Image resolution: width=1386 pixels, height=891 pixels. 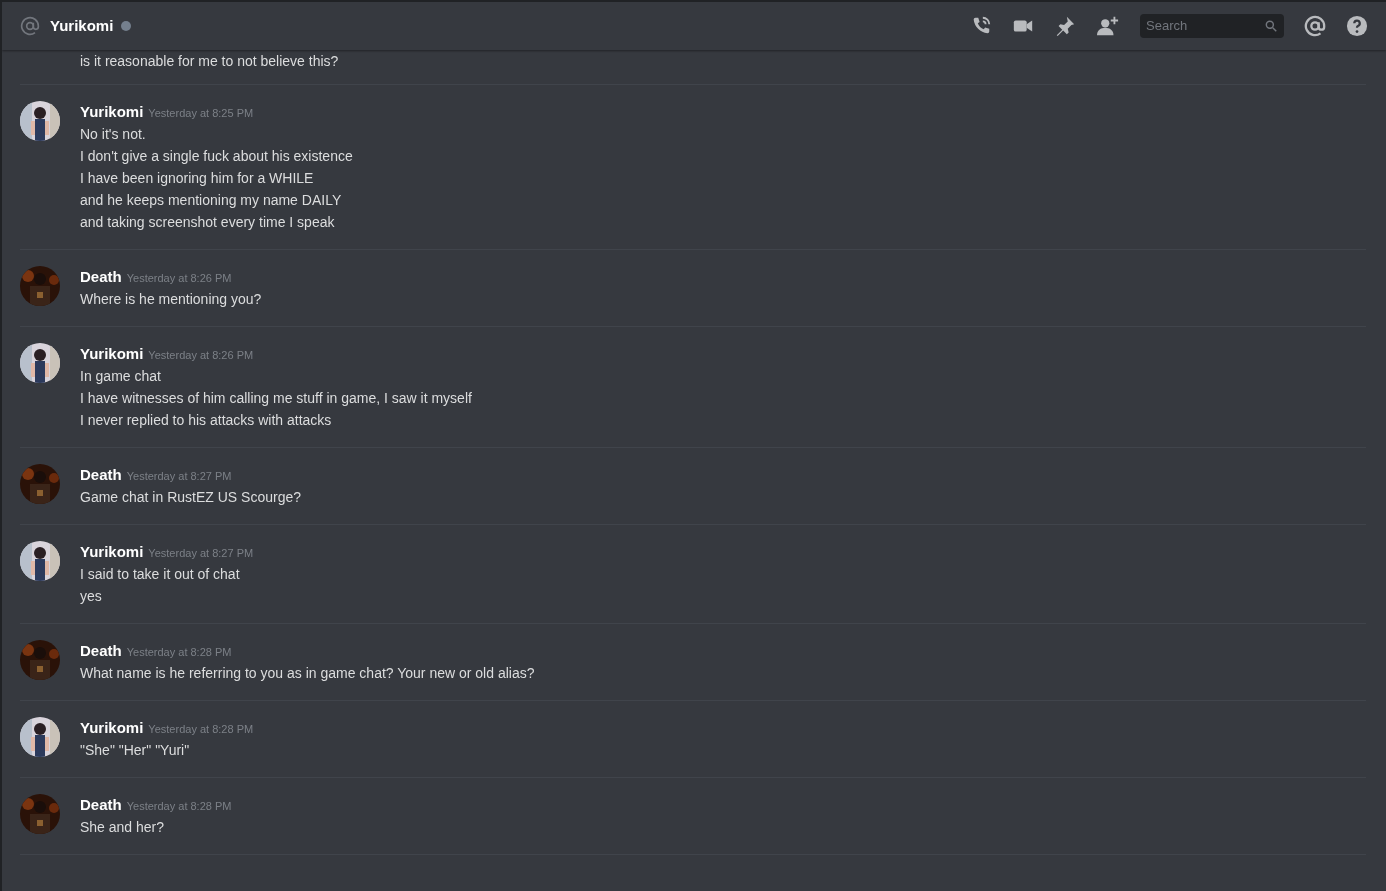 What do you see at coordinates (82, 25) in the screenshot?
I see `channel-title: Yurikomi` at bounding box center [82, 25].